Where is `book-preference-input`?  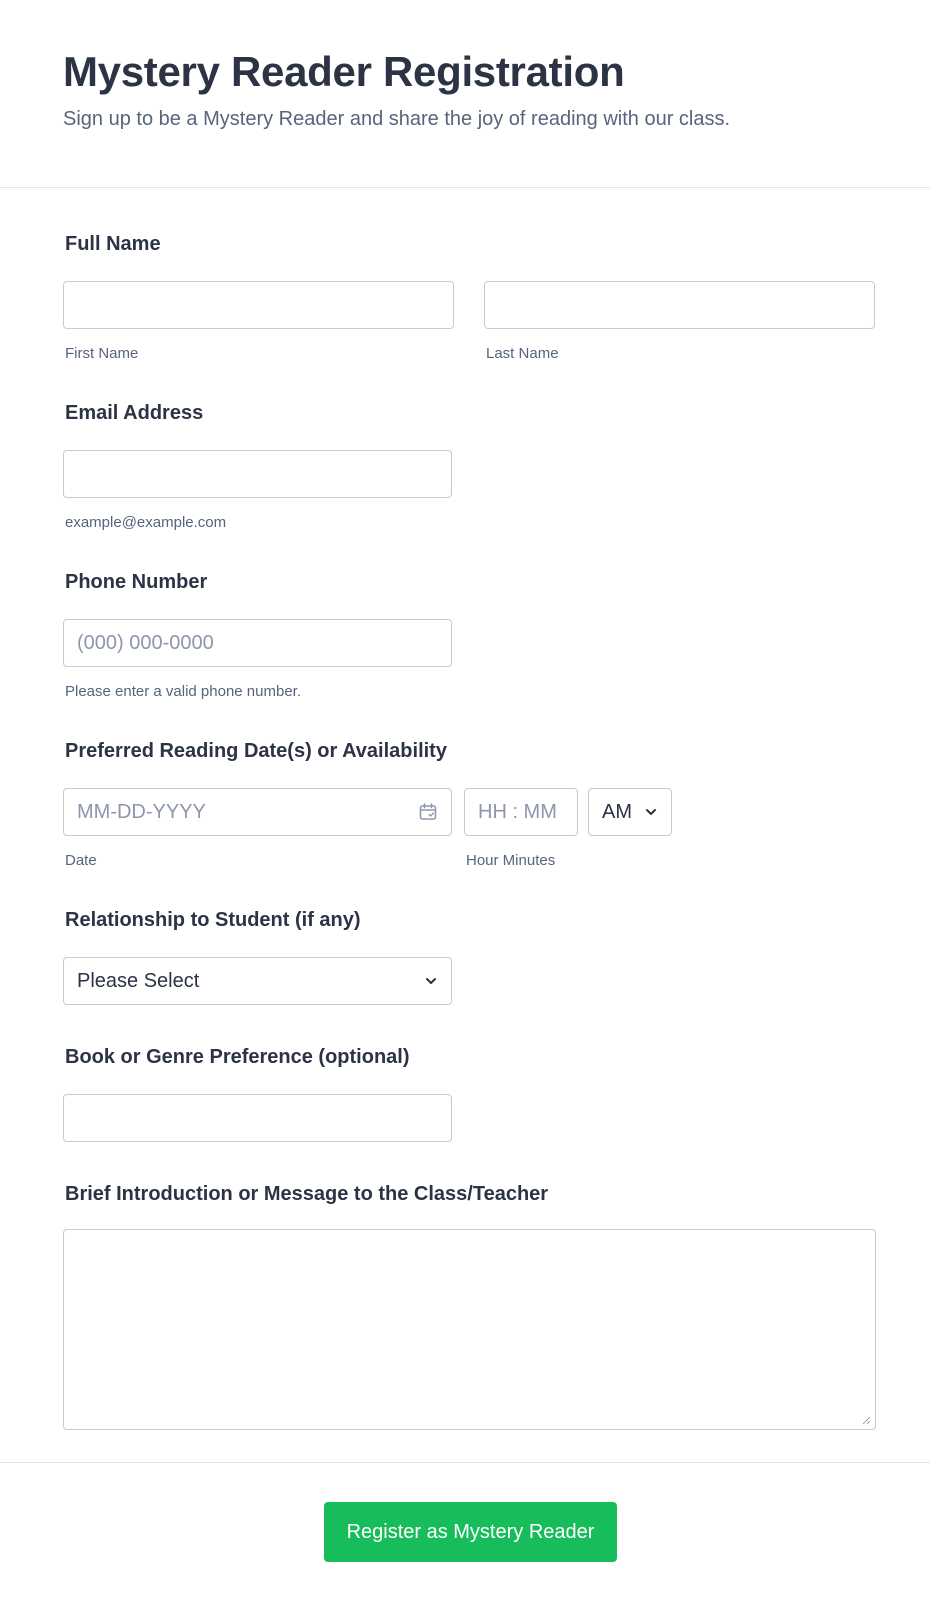 book-preference-input is located at coordinates (257, 1118).